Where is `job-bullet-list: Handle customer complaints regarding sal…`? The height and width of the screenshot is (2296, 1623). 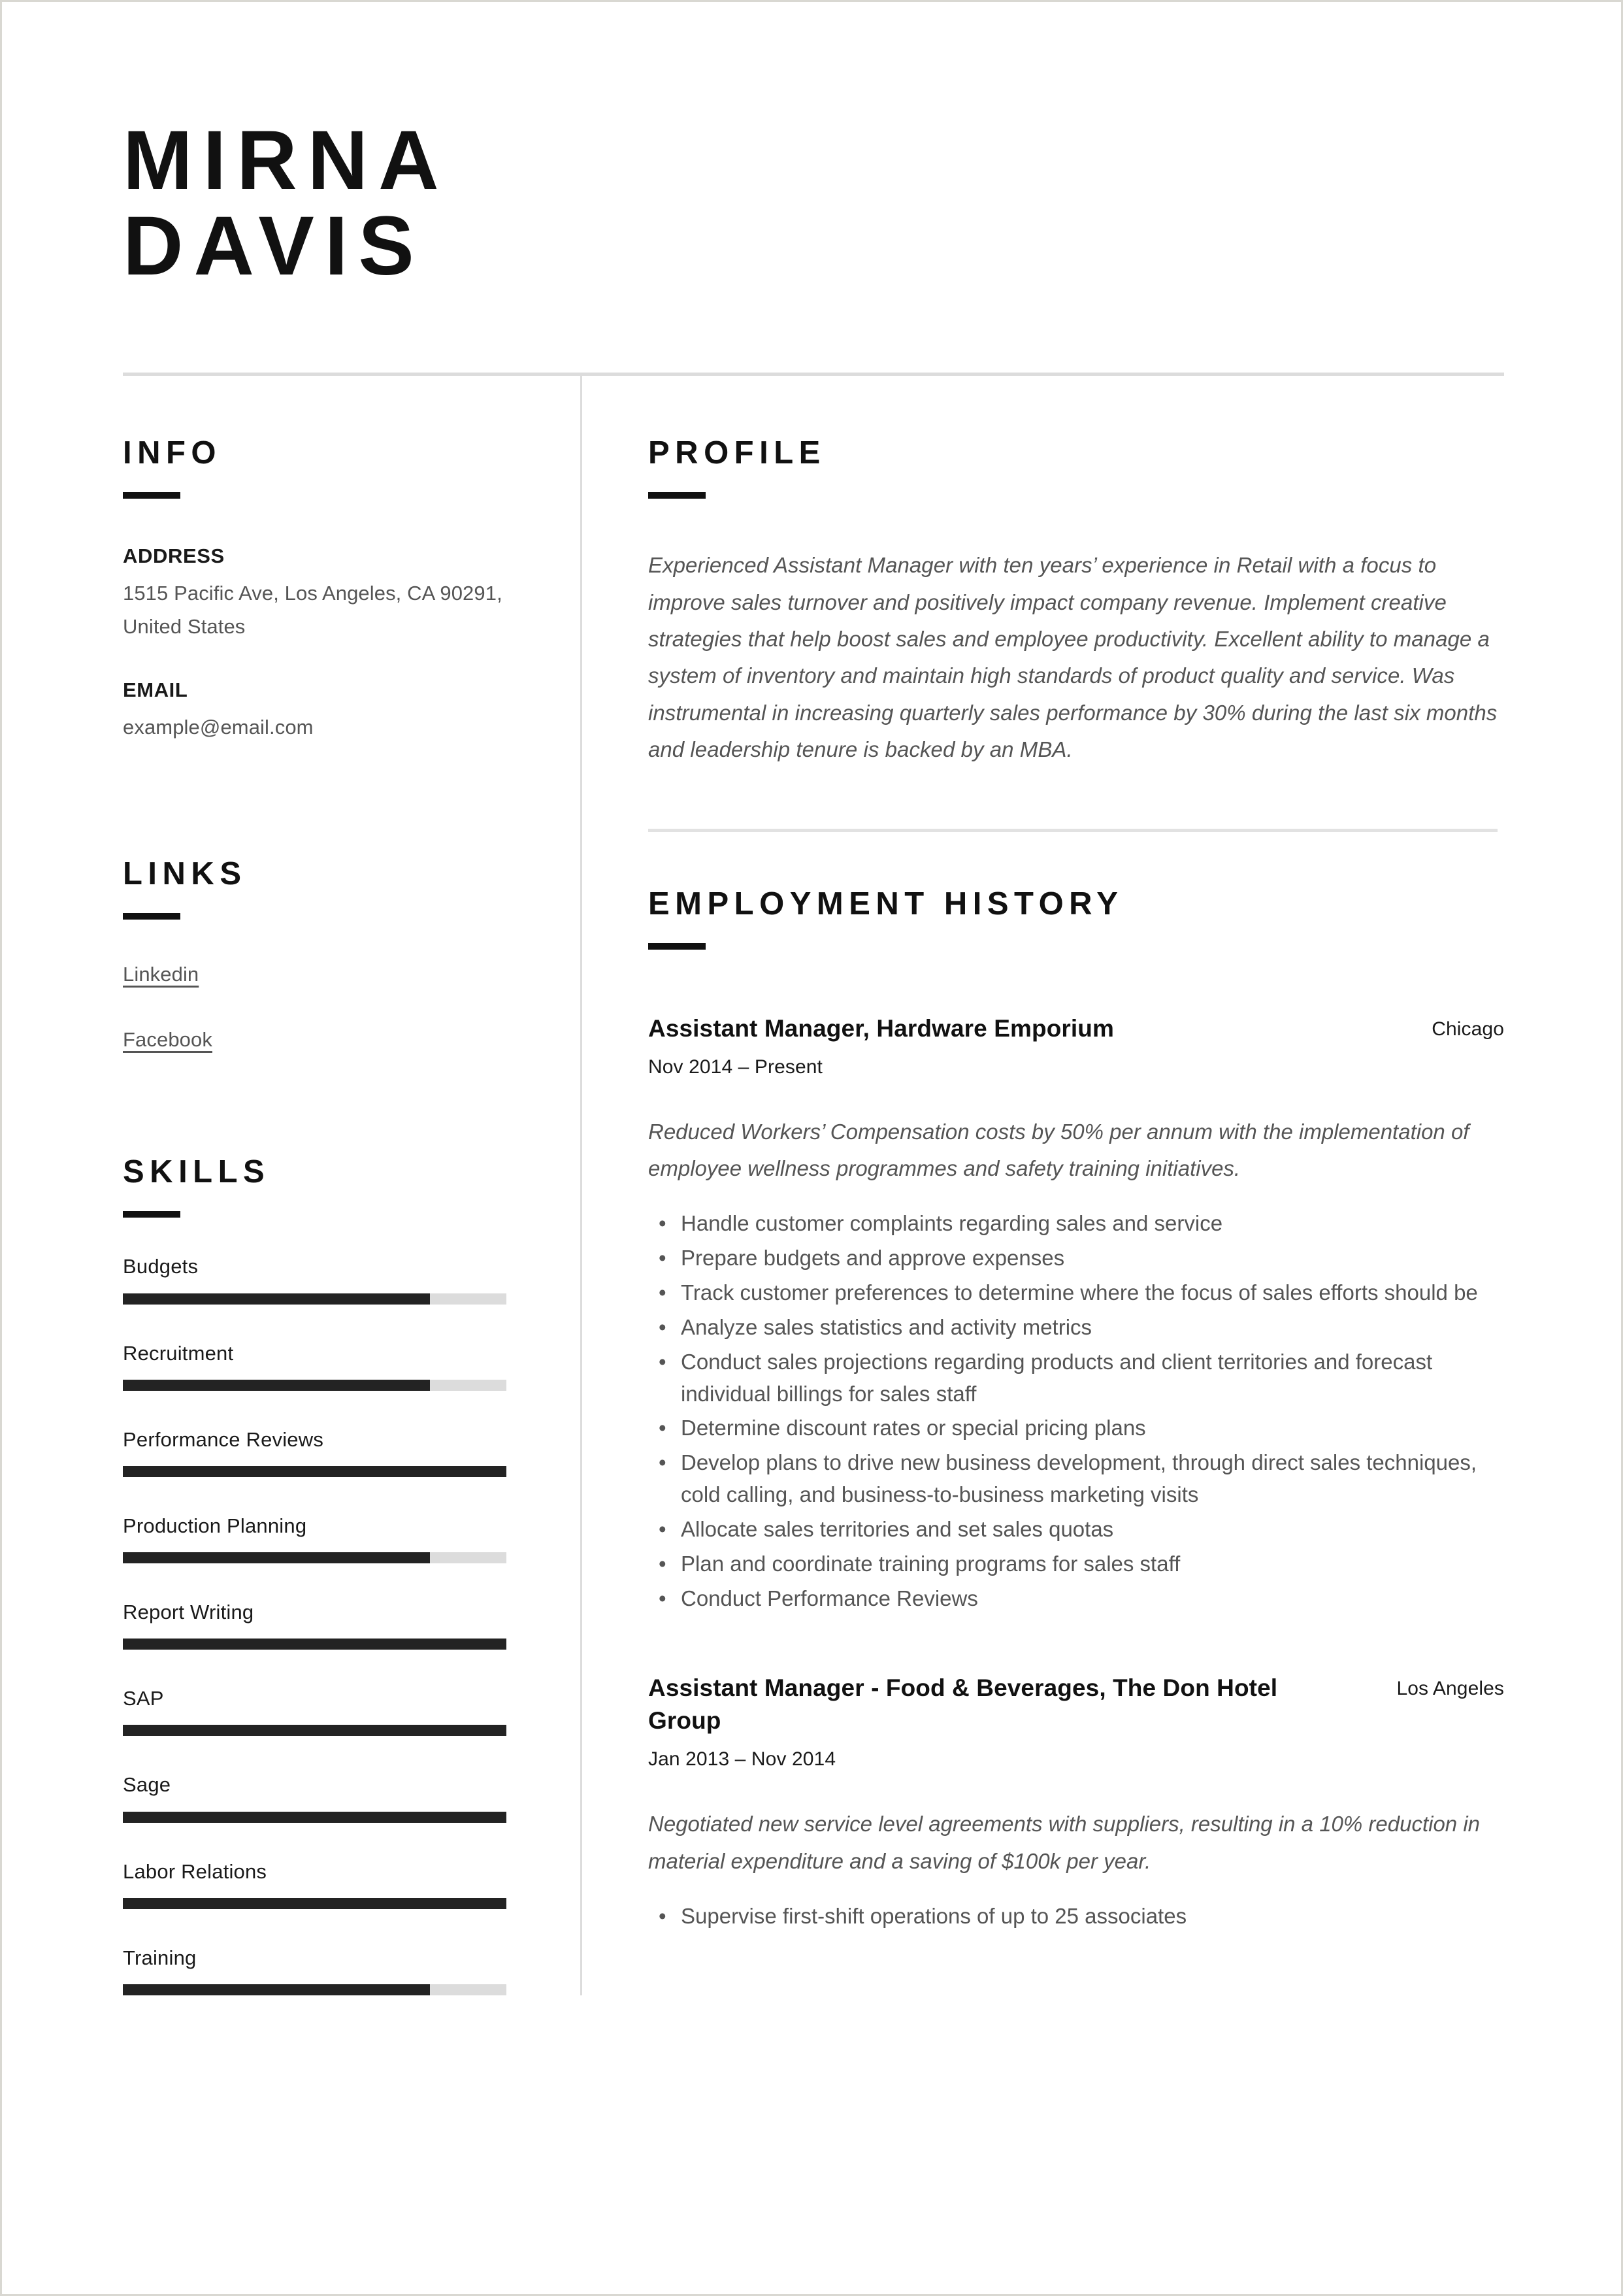
job-bullet-list: Handle customer complaints regarding sal… is located at coordinates (1076, 1411).